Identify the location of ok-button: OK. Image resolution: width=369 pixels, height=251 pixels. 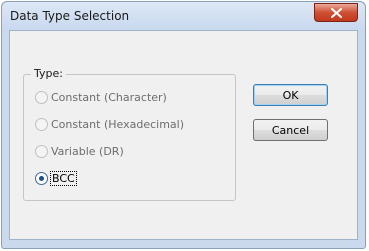
(290, 95).